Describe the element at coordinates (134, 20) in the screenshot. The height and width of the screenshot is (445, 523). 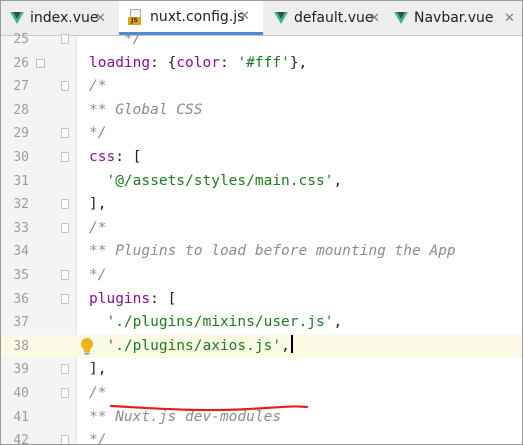
I see `js-badge: JS` at that location.